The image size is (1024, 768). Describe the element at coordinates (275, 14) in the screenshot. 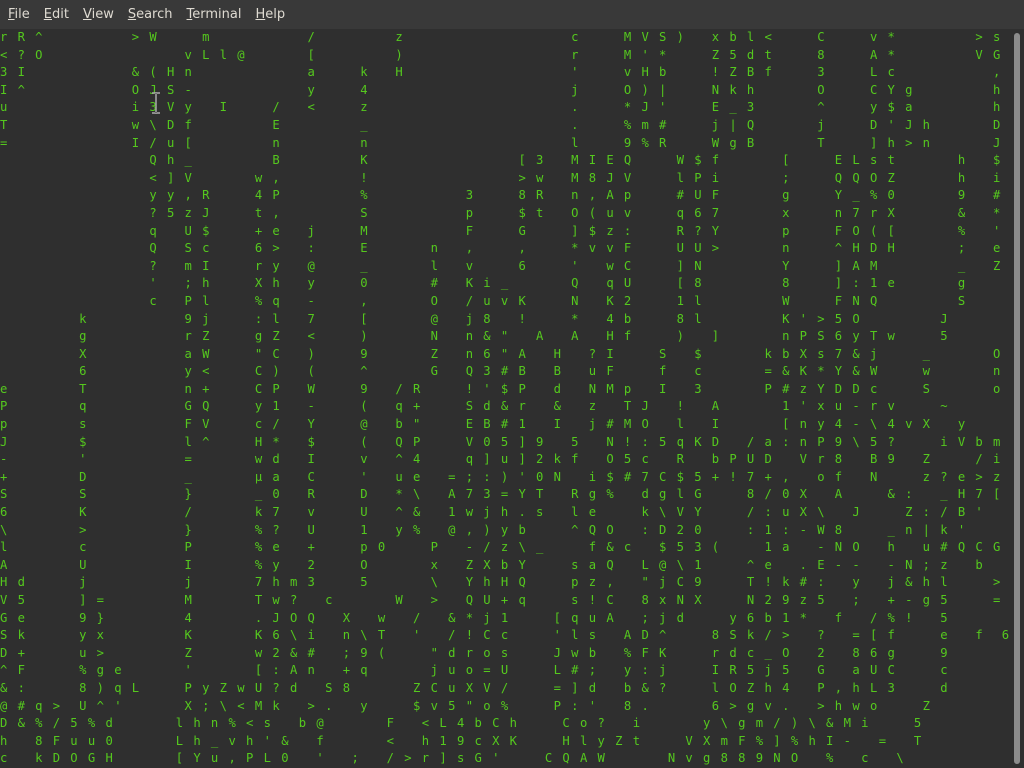

I see `menu-help-label: elp` at that location.